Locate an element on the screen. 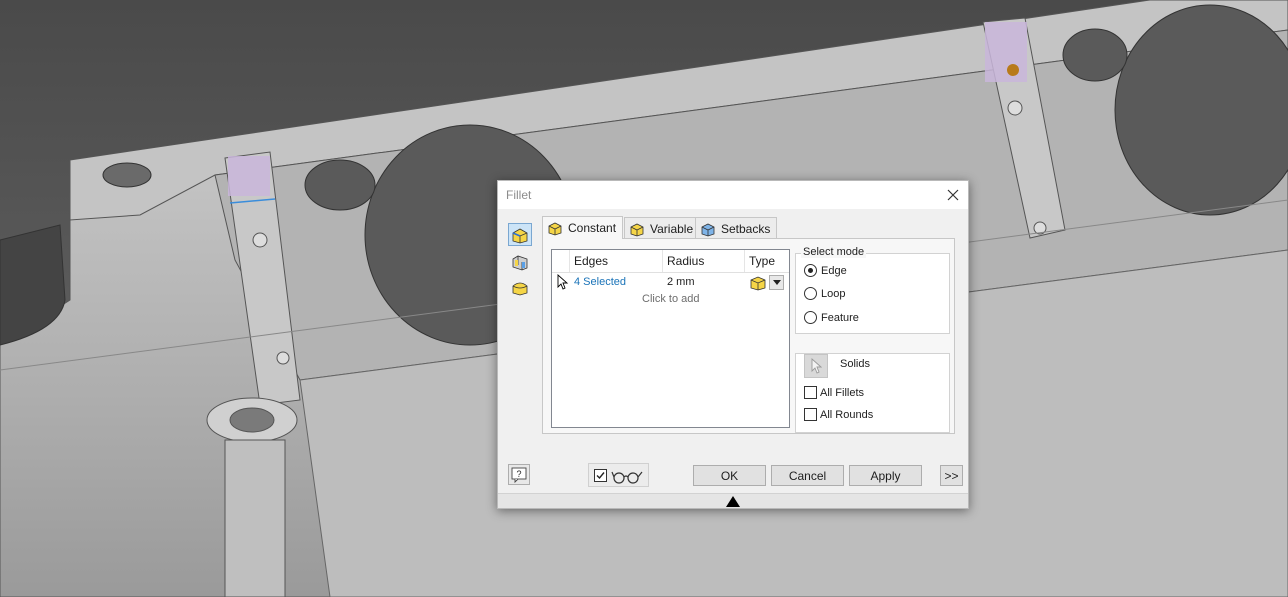 The image size is (1288, 597). radio-label: Edge is located at coordinates (834, 270).